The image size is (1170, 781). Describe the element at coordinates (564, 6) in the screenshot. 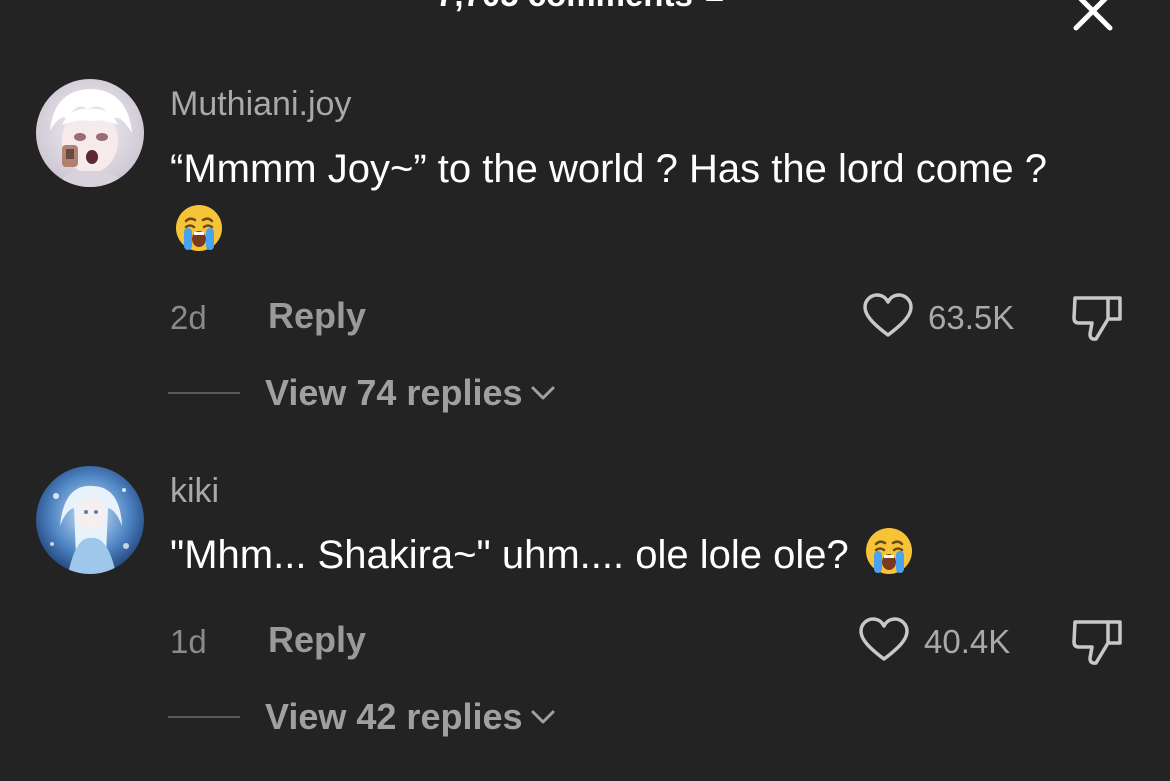

I see `comments-count-label: 7,705 comments` at that location.